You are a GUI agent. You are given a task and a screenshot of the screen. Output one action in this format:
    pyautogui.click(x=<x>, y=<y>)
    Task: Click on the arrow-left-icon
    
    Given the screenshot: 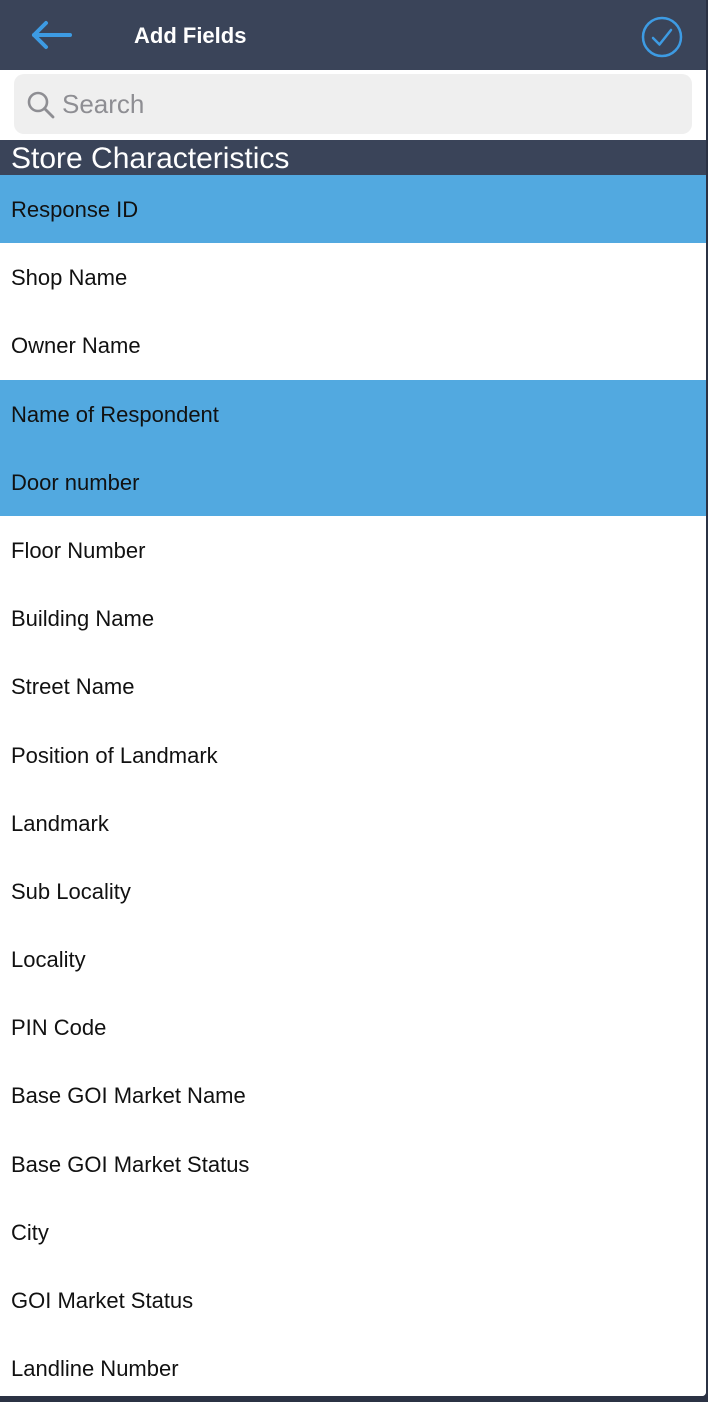 What is the action you would take?
    pyautogui.click(x=52, y=35)
    